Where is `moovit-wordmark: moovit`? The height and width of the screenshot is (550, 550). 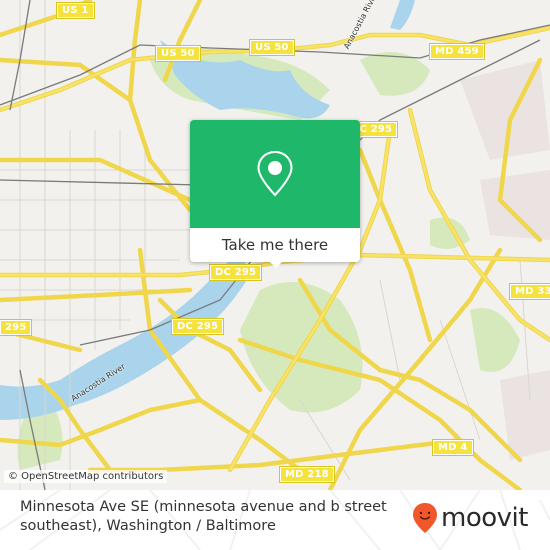 moovit-wordmark: moovit is located at coordinates (484, 518).